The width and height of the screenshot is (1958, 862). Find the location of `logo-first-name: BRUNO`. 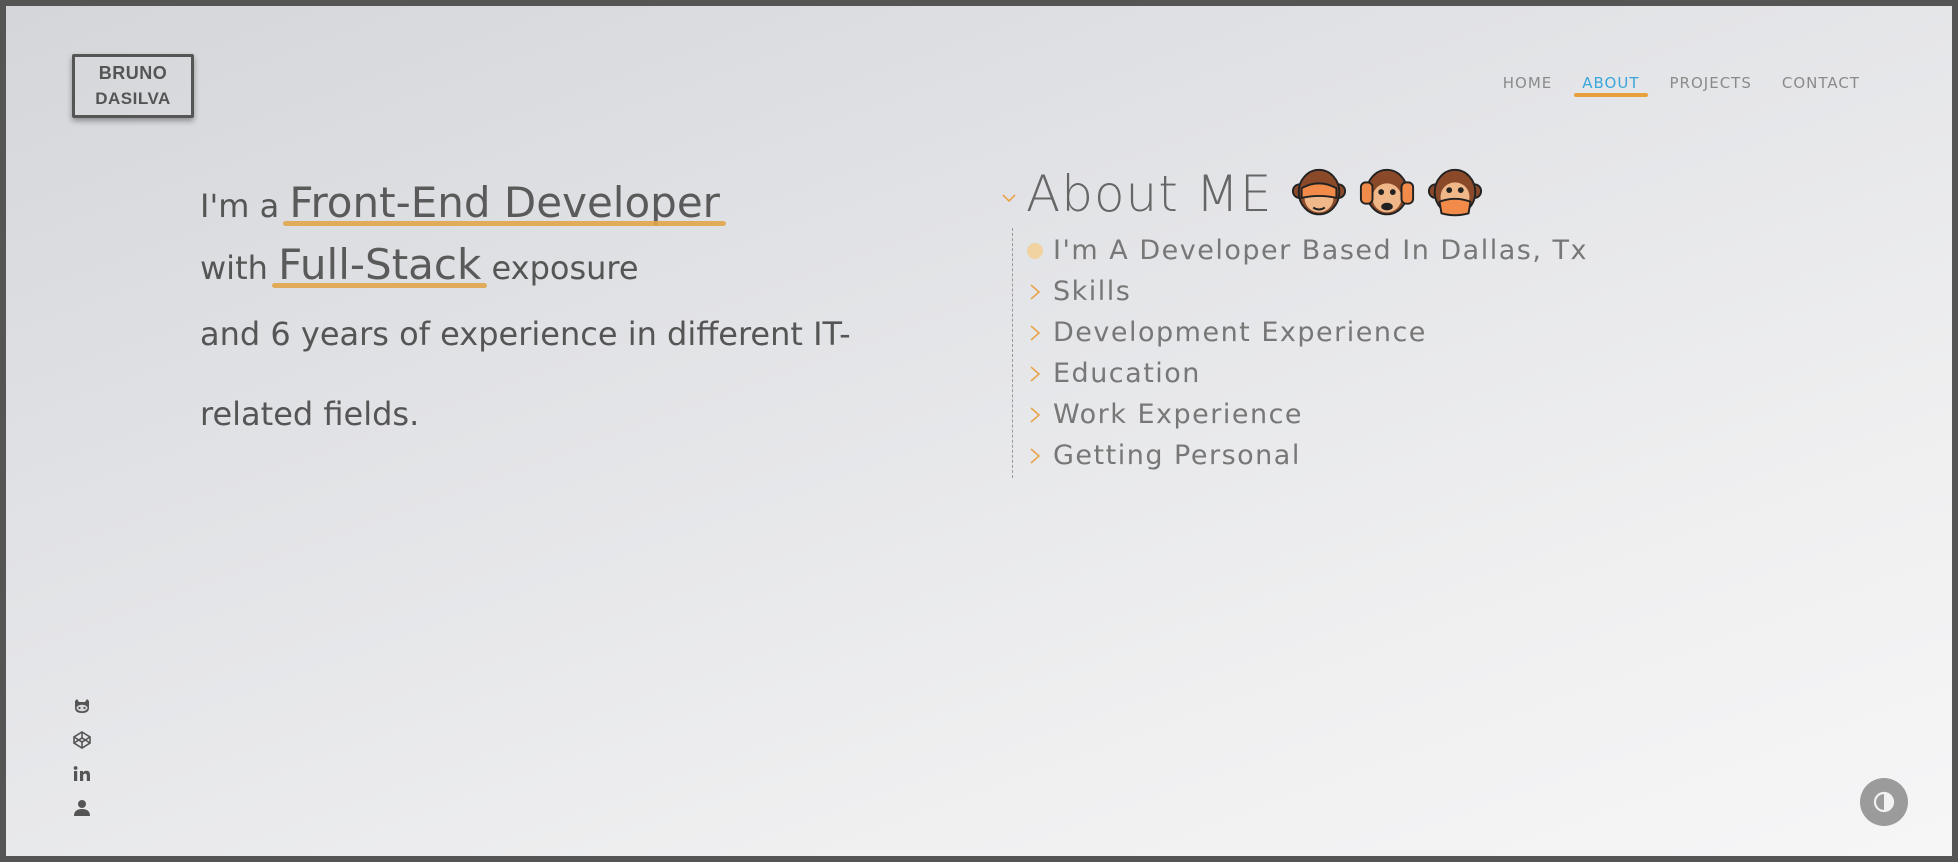

logo-first-name: BRUNO is located at coordinates (133, 73).